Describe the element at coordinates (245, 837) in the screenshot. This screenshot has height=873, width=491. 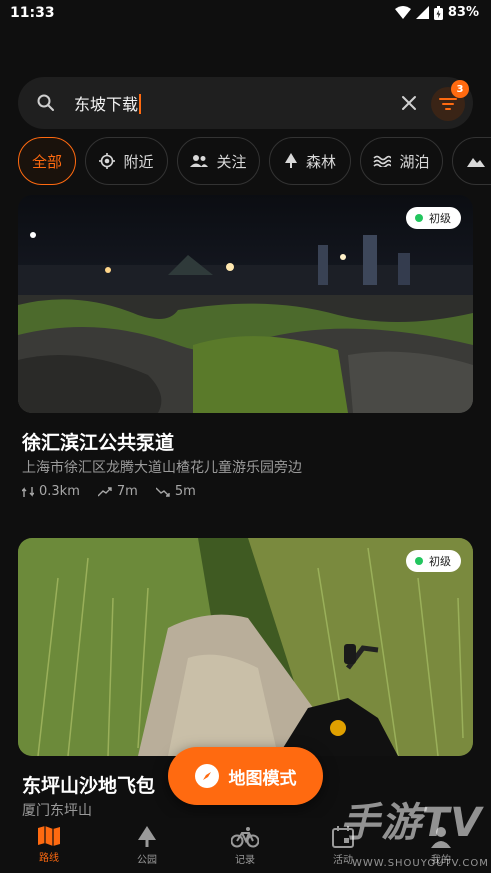
I see `bike-icon` at that location.